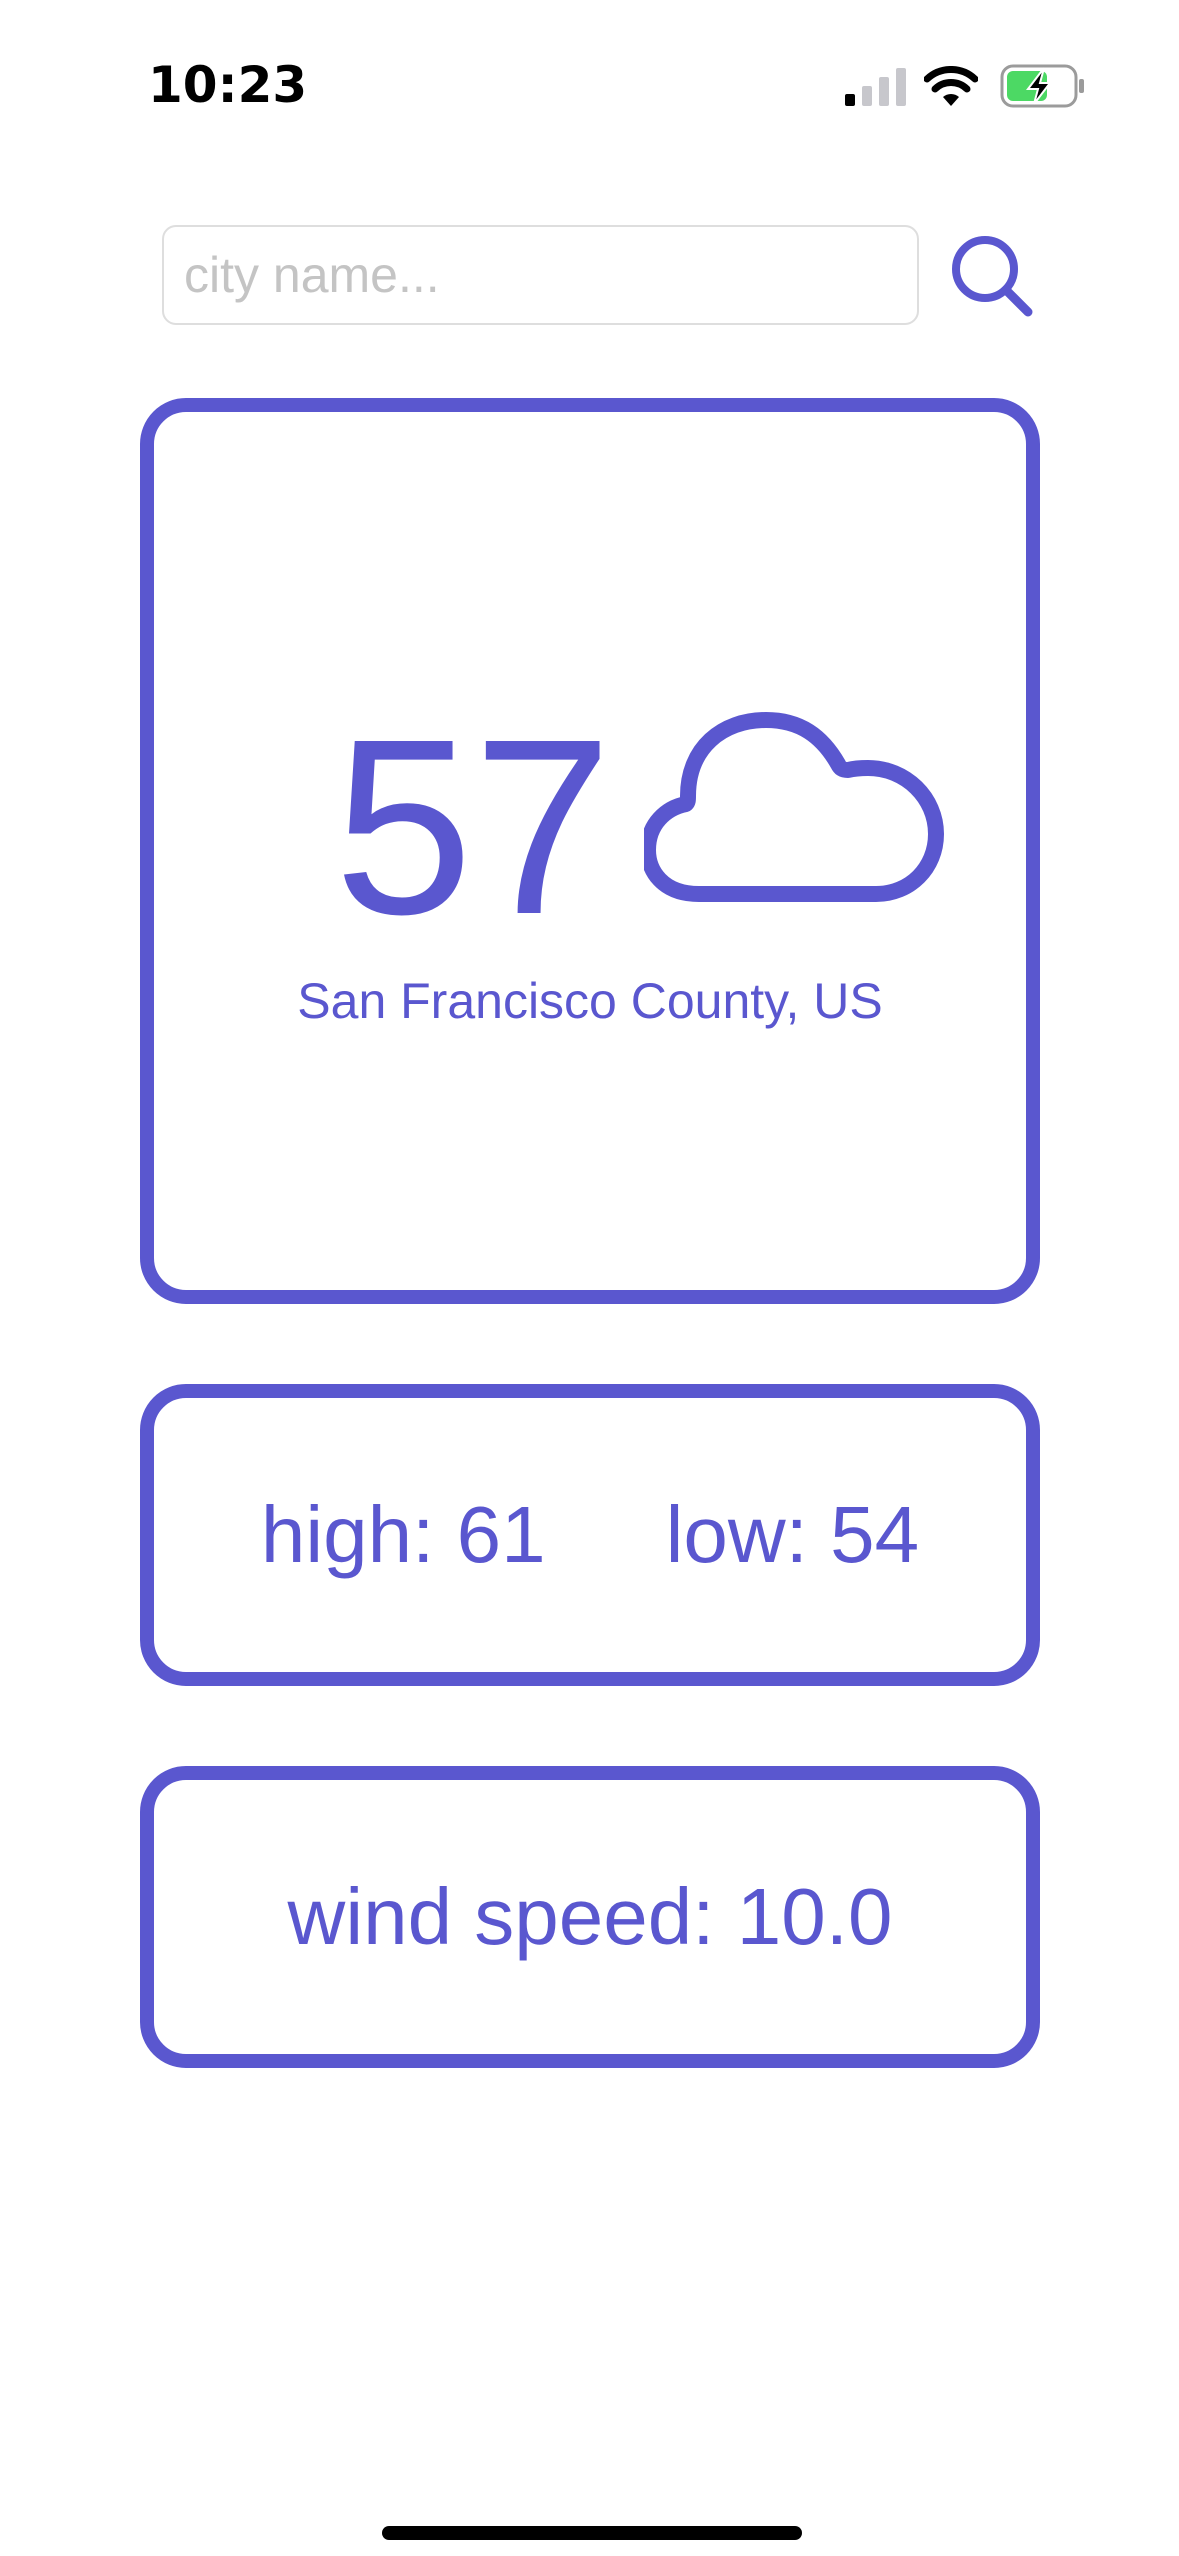  I want to click on search-button, so click(993, 277).